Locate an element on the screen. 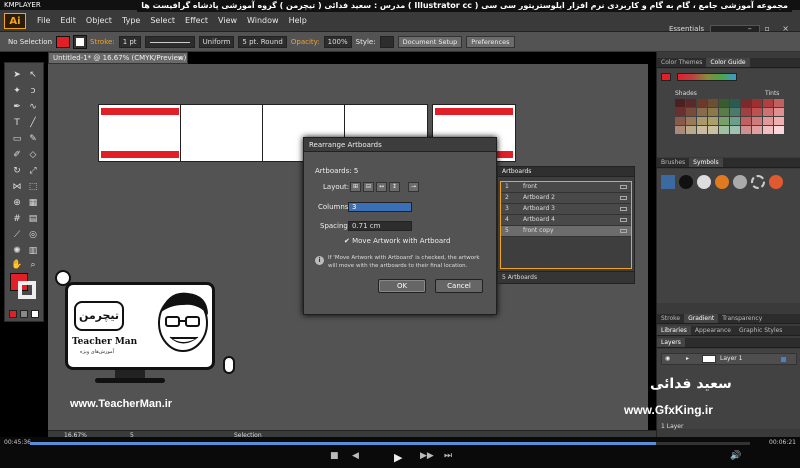  move-artwork-checkbox: ✔ Move Artwork with Artboard is located at coordinates (397, 241).